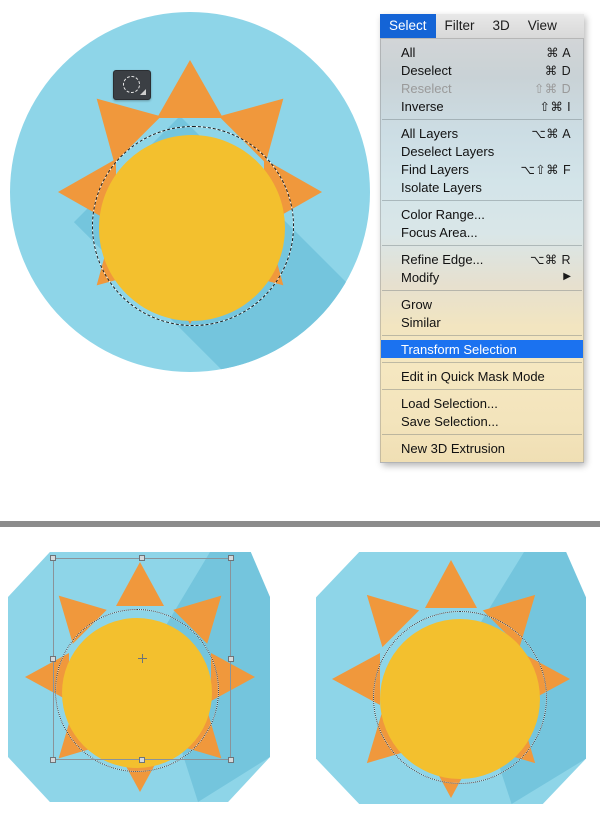 Image resolution: width=600 pixels, height=814 pixels. What do you see at coordinates (453, 448) in the screenshot?
I see `menu-item-label: New 3D Extrusion` at bounding box center [453, 448].